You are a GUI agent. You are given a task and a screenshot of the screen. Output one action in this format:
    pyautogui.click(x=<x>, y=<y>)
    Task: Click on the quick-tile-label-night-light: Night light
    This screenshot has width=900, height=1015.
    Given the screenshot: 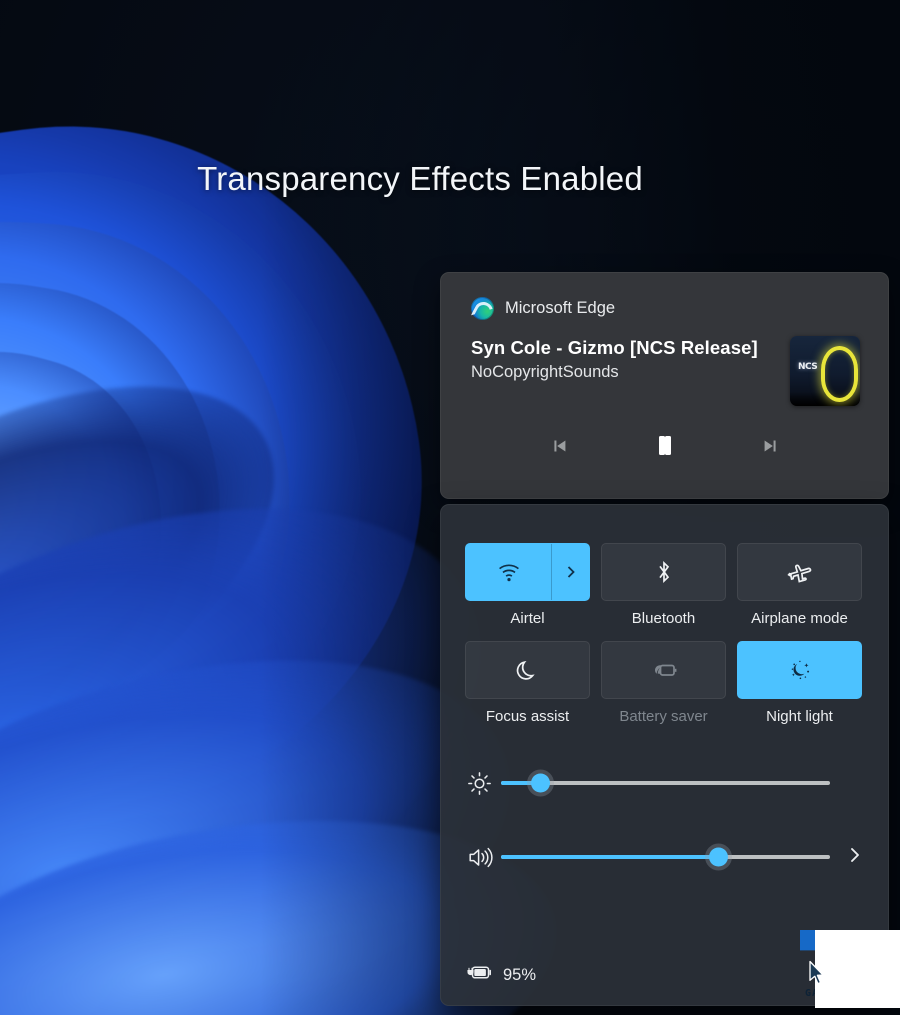 What is the action you would take?
    pyautogui.click(x=799, y=716)
    